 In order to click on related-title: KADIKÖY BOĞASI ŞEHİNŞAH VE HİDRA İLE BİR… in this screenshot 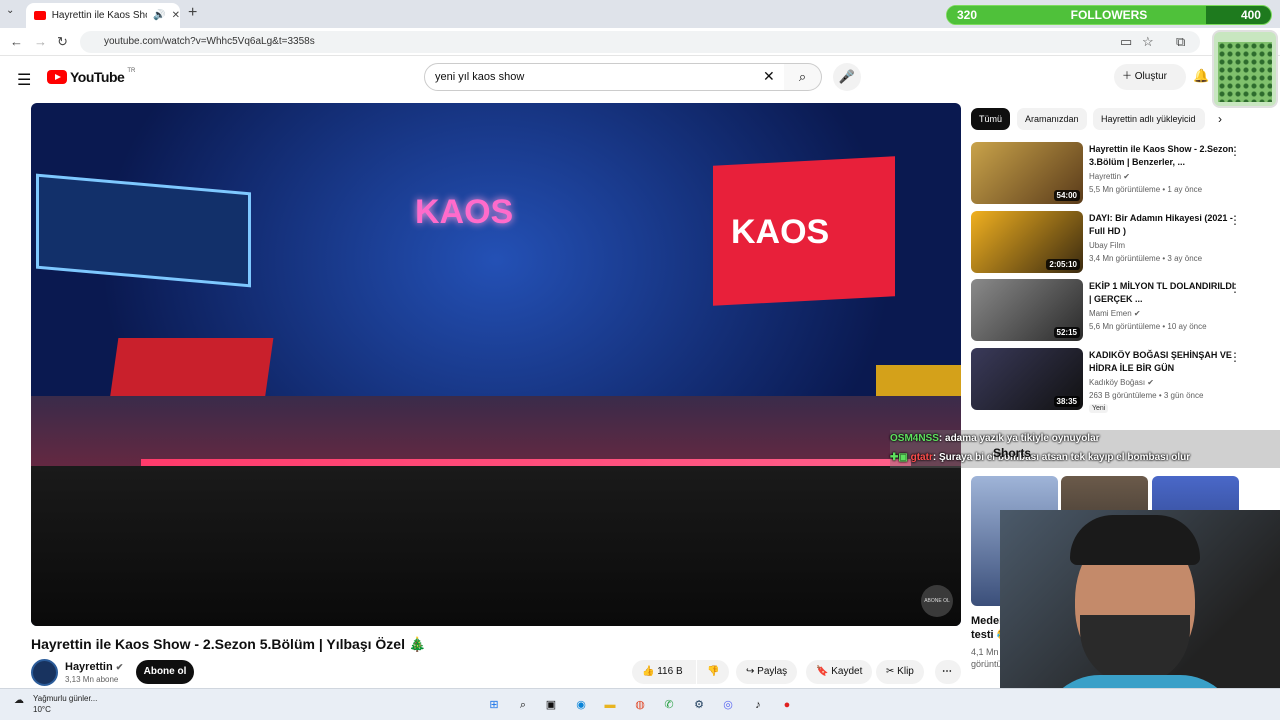, I will do `click(1164, 362)`.